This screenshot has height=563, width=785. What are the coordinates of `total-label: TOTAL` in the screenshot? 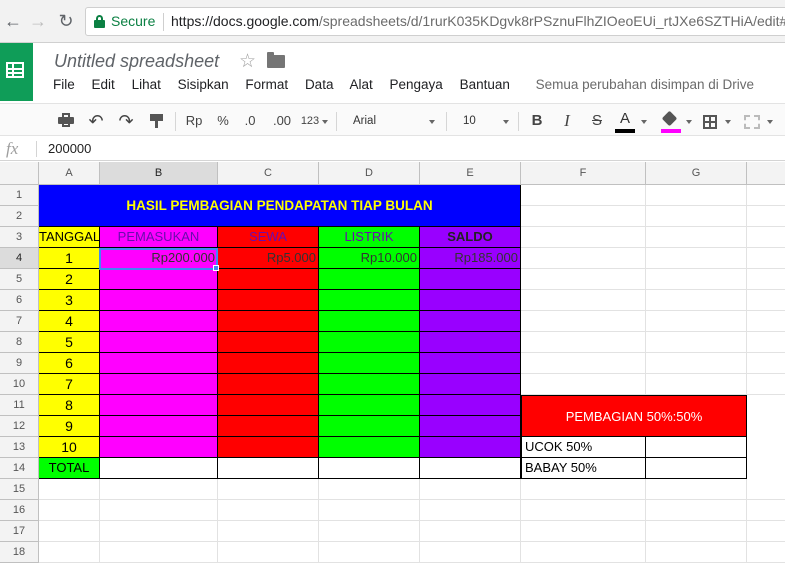 It's located at (69, 468).